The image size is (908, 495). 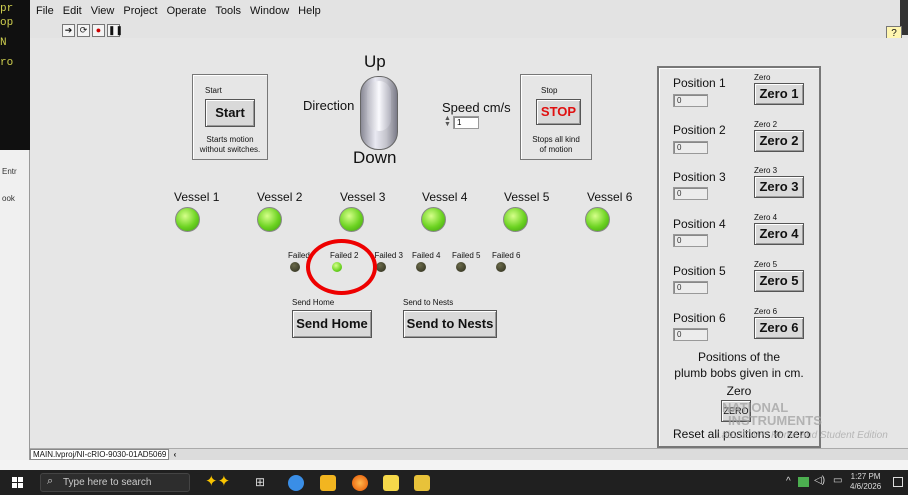 What do you see at coordinates (739, 373) in the screenshot?
I see `positions-note: plumb bobs given in cm.` at bounding box center [739, 373].